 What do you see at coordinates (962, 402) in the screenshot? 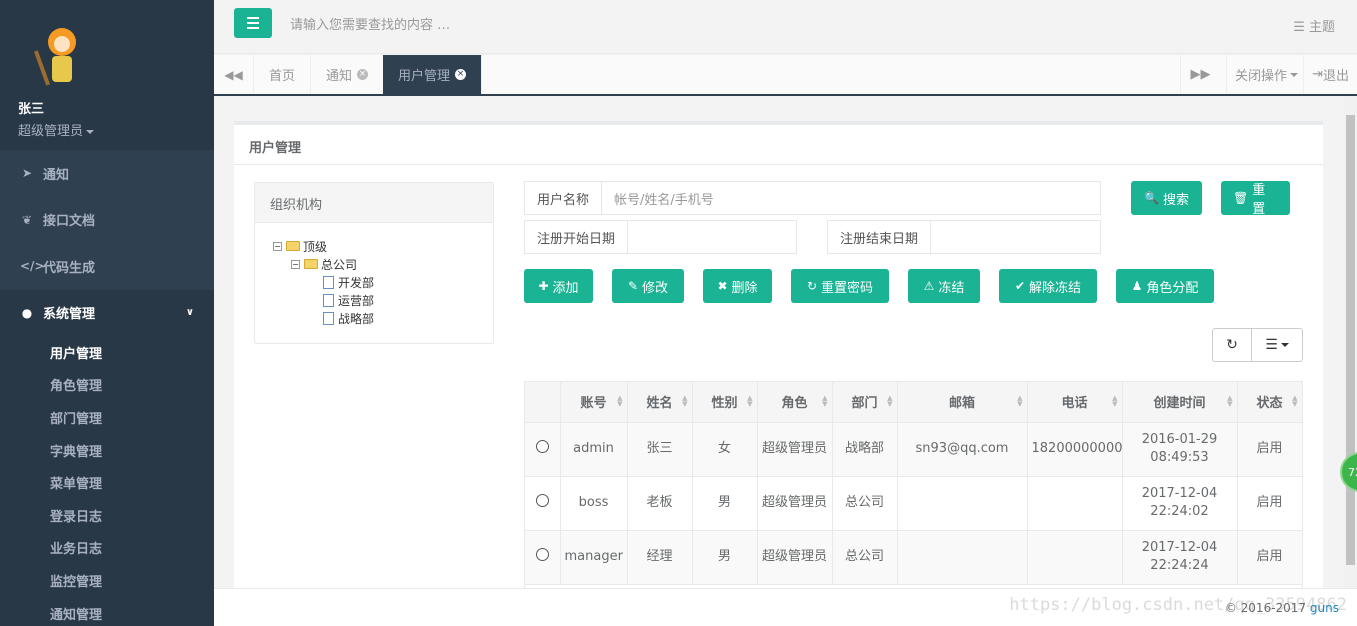
I see `column-header-email: 邮箱 ▲ ▼` at bounding box center [962, 402].